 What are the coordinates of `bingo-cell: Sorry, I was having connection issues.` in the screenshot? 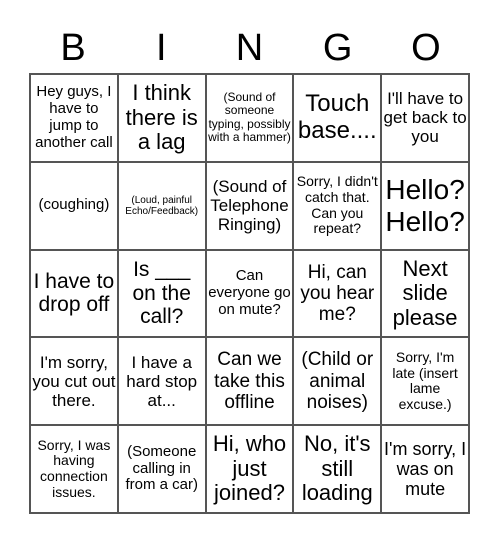 It's located at (74, 469).